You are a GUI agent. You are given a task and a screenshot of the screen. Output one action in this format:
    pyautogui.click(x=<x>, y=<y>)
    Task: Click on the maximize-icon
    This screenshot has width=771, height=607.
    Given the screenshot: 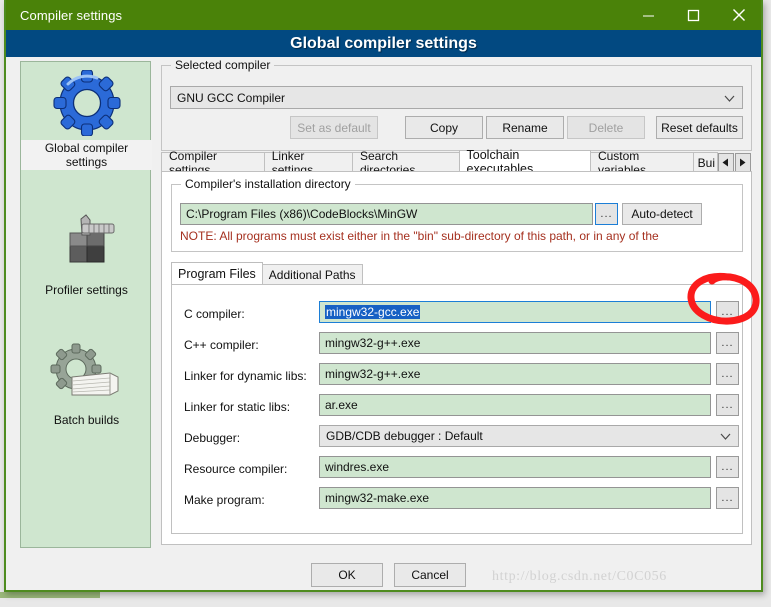 What is the action you would take?
    pyautogui.click(x=693, y=15)
    